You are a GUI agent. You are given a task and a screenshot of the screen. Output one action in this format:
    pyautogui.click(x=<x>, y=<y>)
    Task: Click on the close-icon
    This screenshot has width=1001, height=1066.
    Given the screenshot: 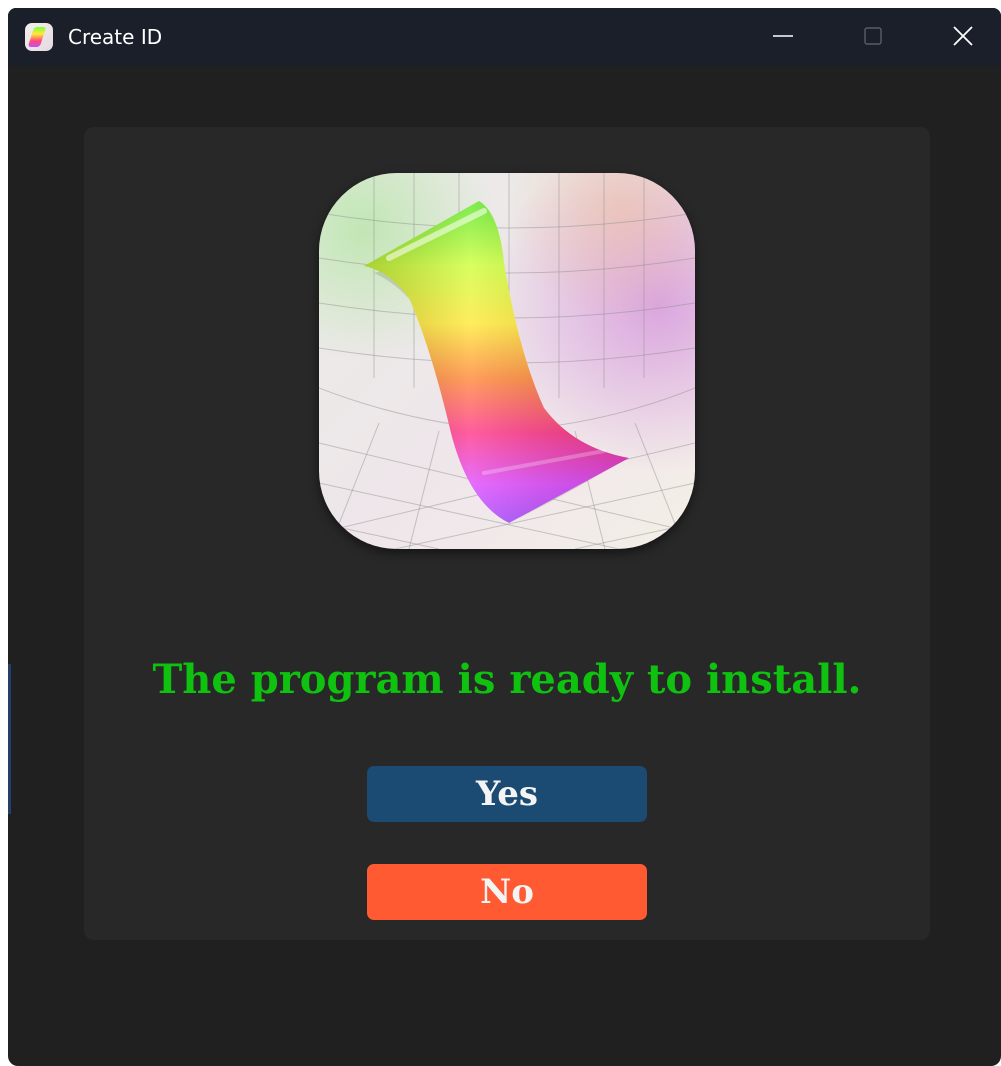 What is the action you would take?
    pyautogui.click(x=963, y=36)
    